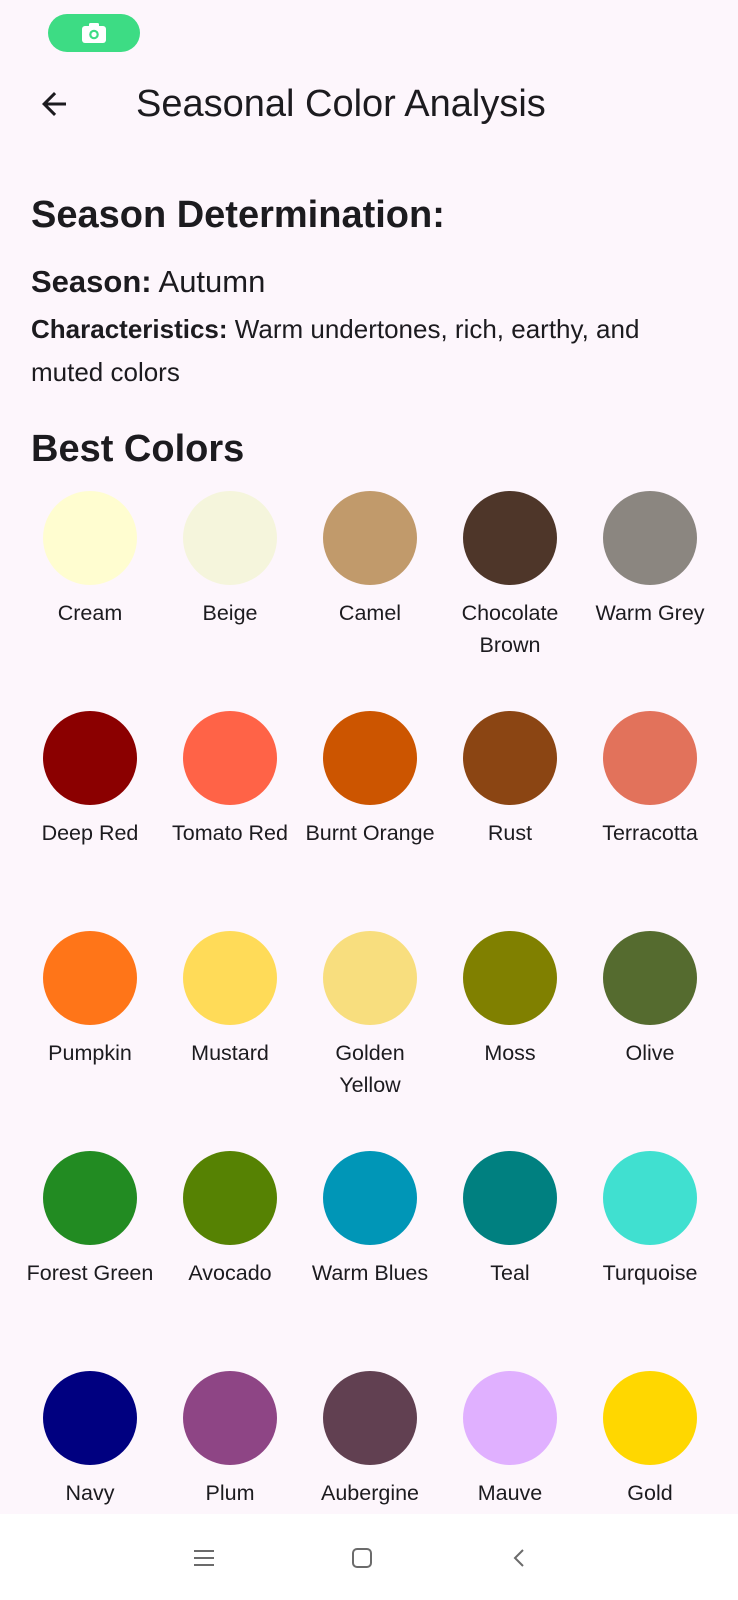 This screenshot has height=1600, width=738. What do you see at coordinates (230, 613) in the screenshot?
I see `color-name: Beige` at bounding box center [230, 613].